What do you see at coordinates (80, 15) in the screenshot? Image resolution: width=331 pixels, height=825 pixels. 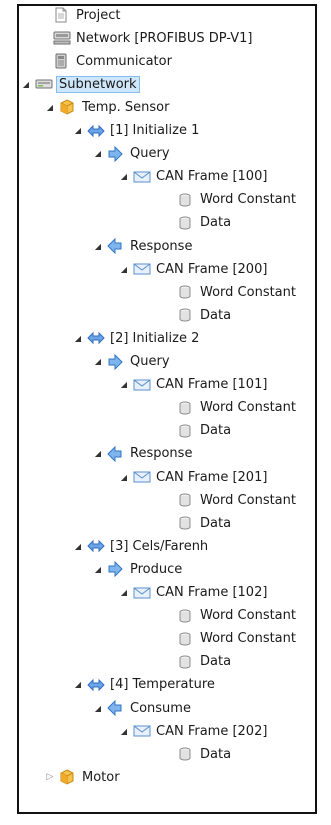 I see `tree-item: Project` at bounding box center [80, 15].